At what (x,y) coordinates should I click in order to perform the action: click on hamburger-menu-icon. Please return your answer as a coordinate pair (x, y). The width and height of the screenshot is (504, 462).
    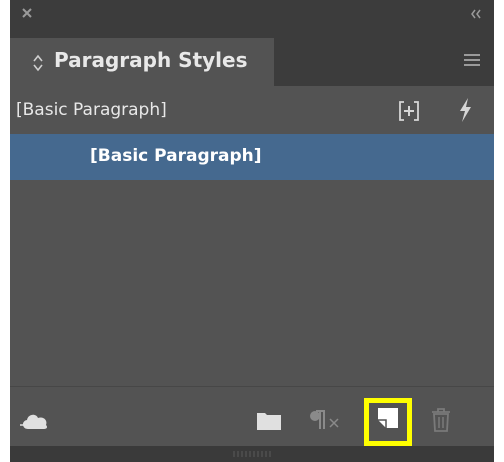
    Looking at the image, I should click on (472, 60).